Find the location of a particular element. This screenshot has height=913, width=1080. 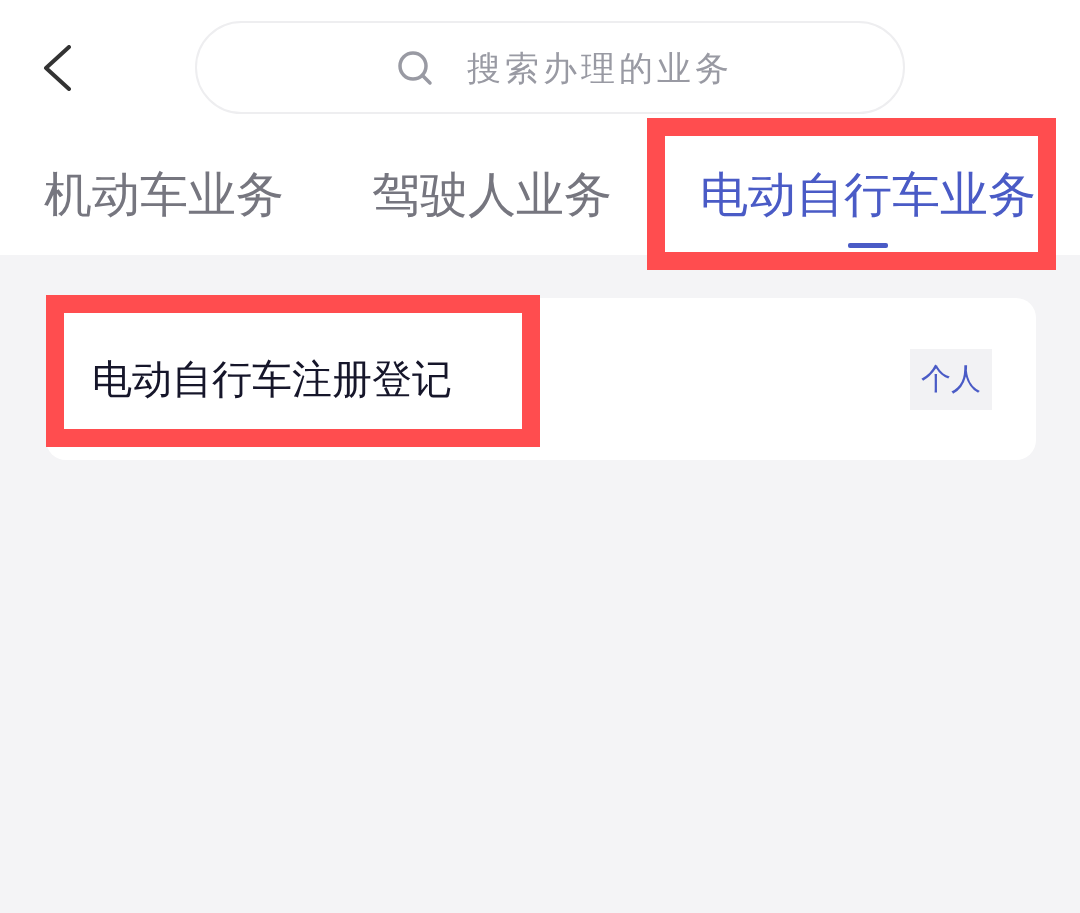

search-icon is located at coordinates (415, 68).